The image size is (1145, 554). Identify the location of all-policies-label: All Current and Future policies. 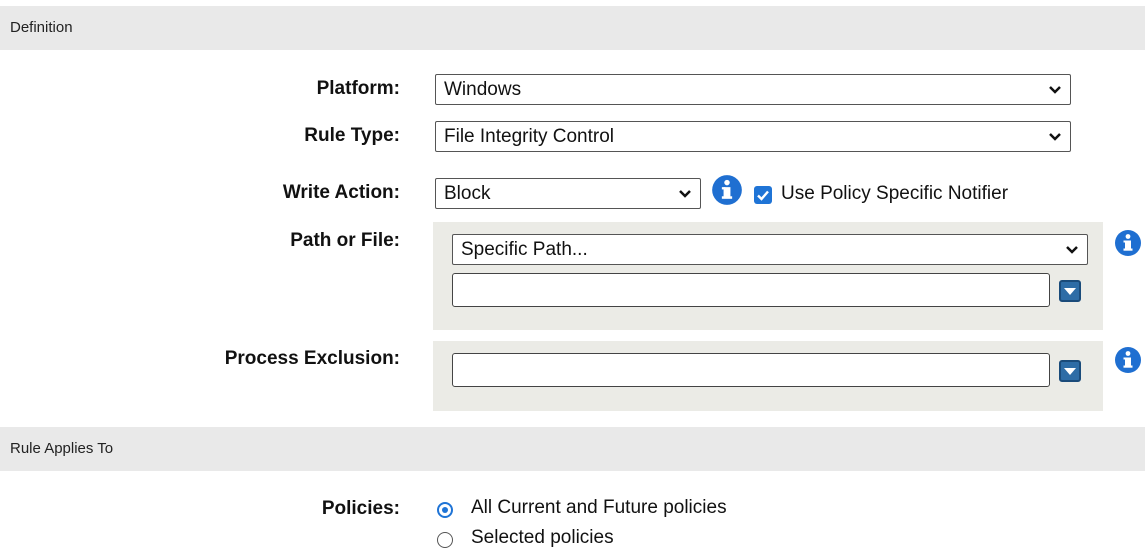
(599, 508).